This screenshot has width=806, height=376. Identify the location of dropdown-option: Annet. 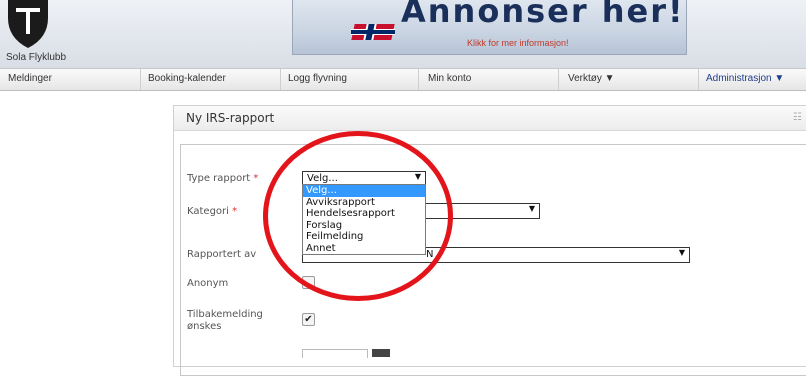
(364, 249).